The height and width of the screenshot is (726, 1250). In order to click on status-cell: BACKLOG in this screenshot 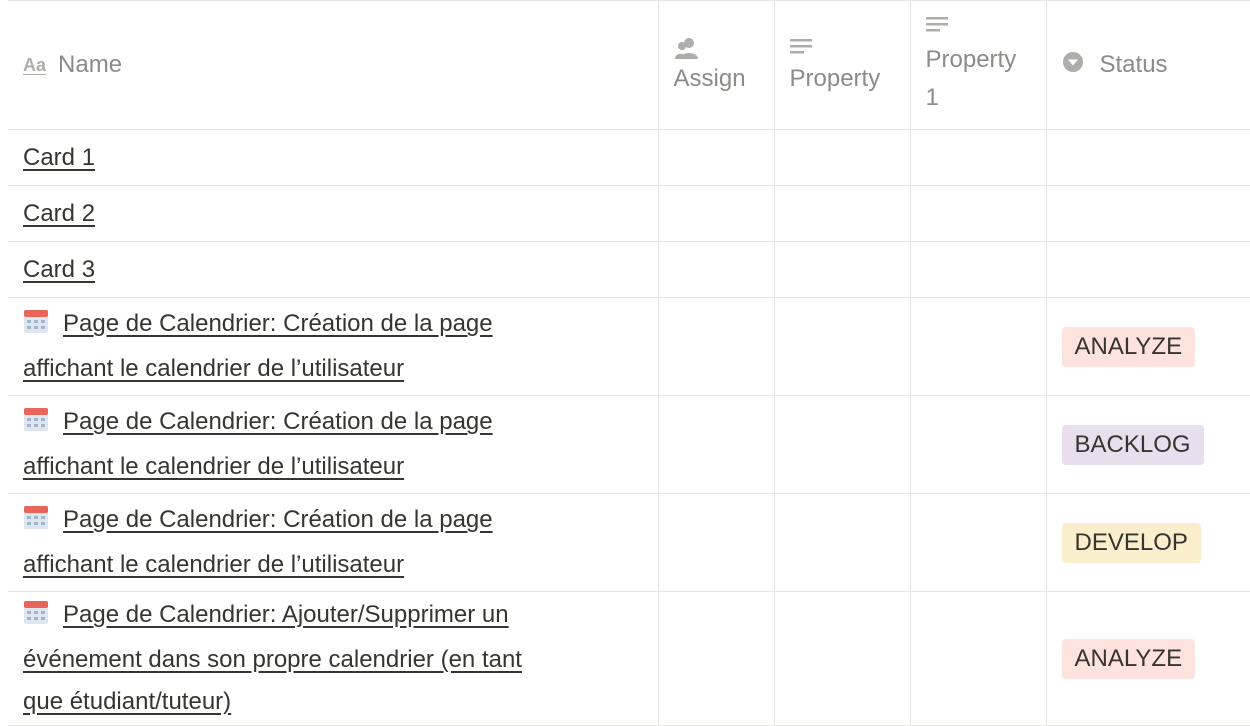, I will do `click(1147, 444)`.